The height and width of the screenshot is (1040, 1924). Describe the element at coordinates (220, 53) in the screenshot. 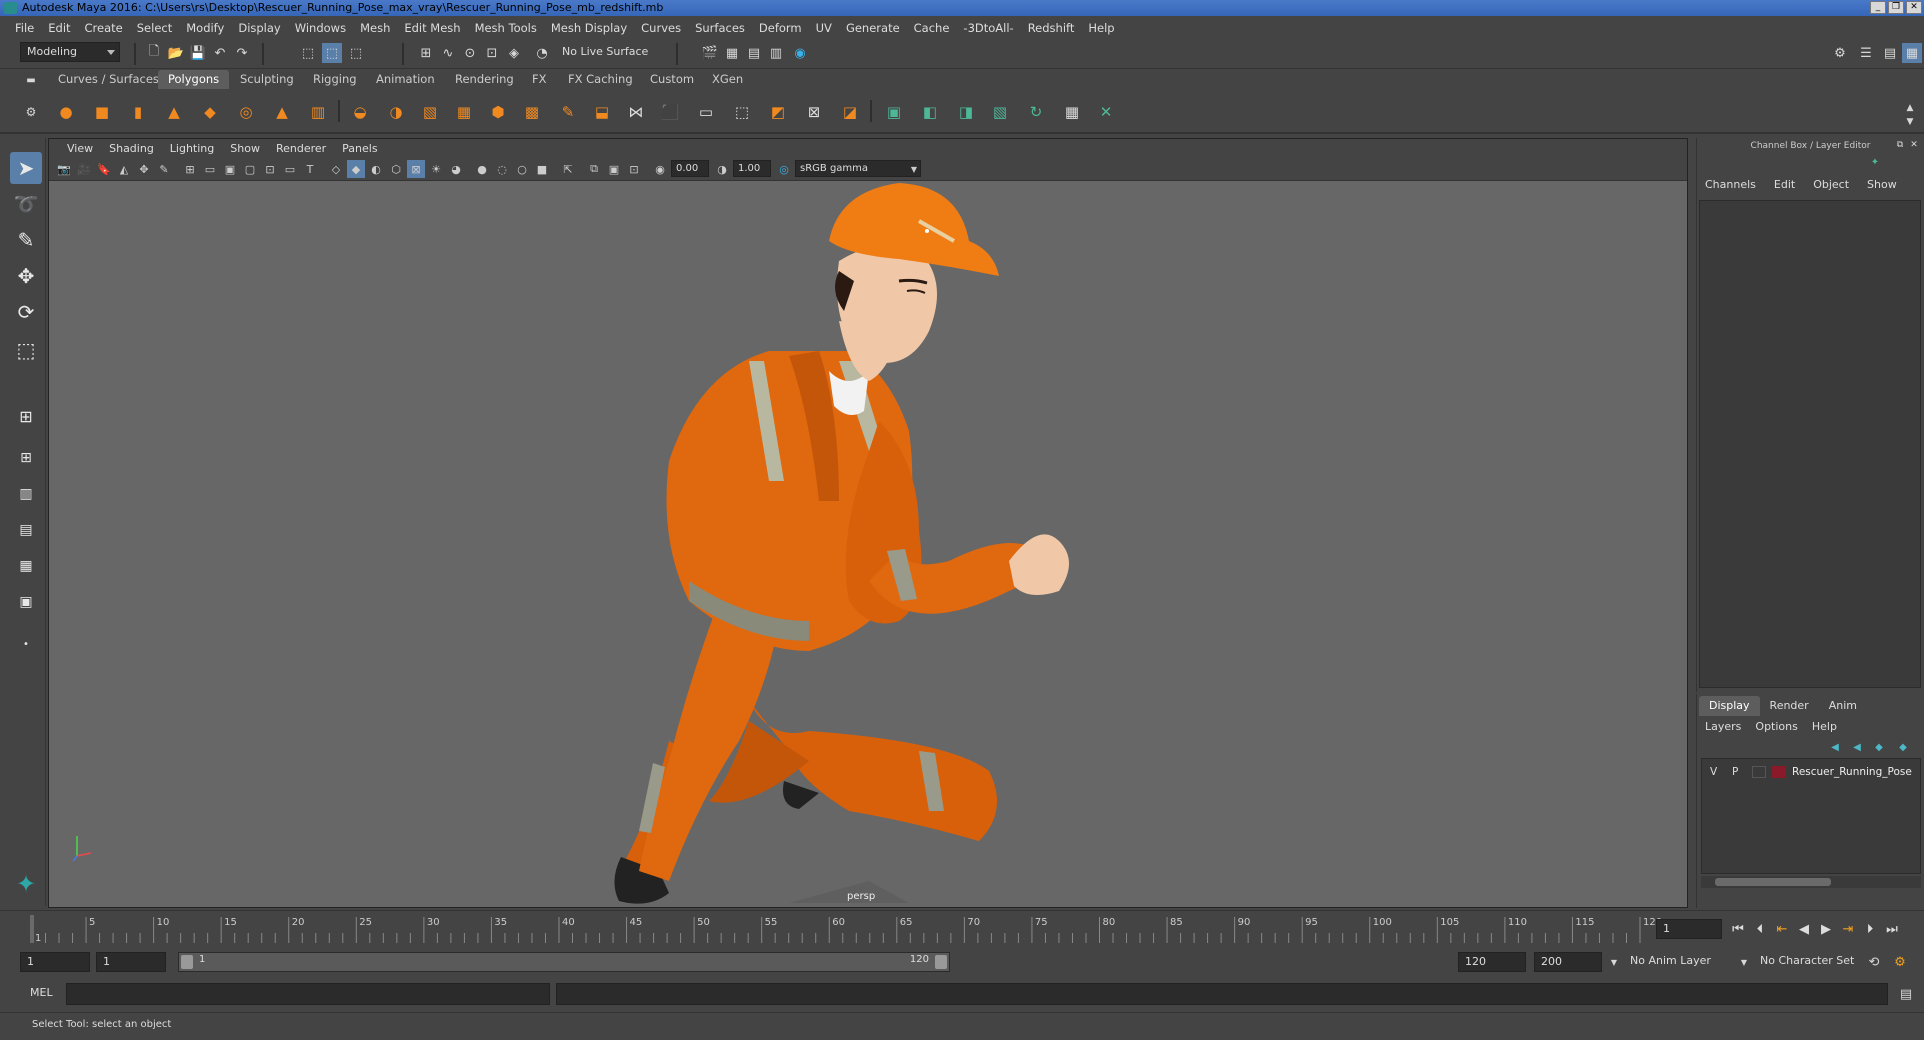

I see `undo-icon: ↶` at that location.